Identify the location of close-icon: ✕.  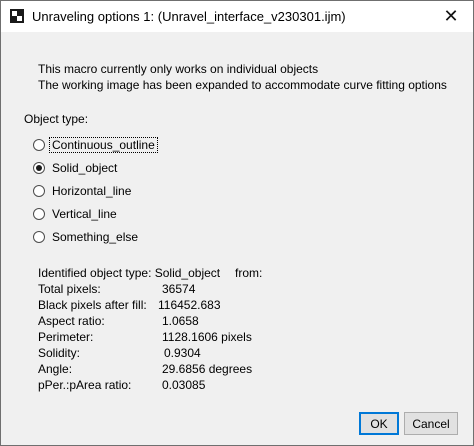
(451, 16).